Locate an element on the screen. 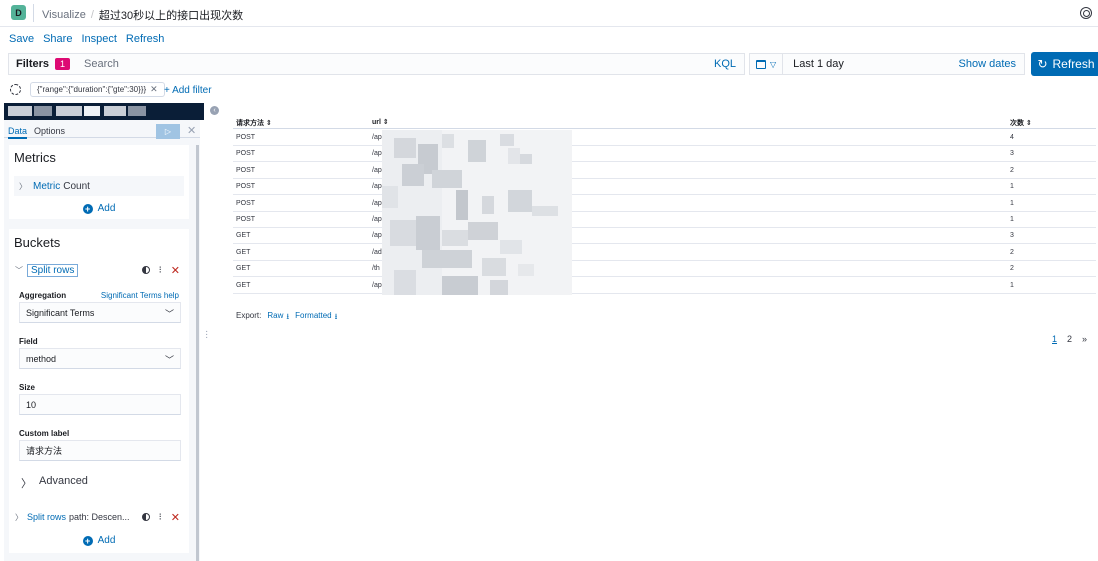 This screenshot has width=1098, height=561. inspect-link: Inspect is located at coordinates (98, 39).